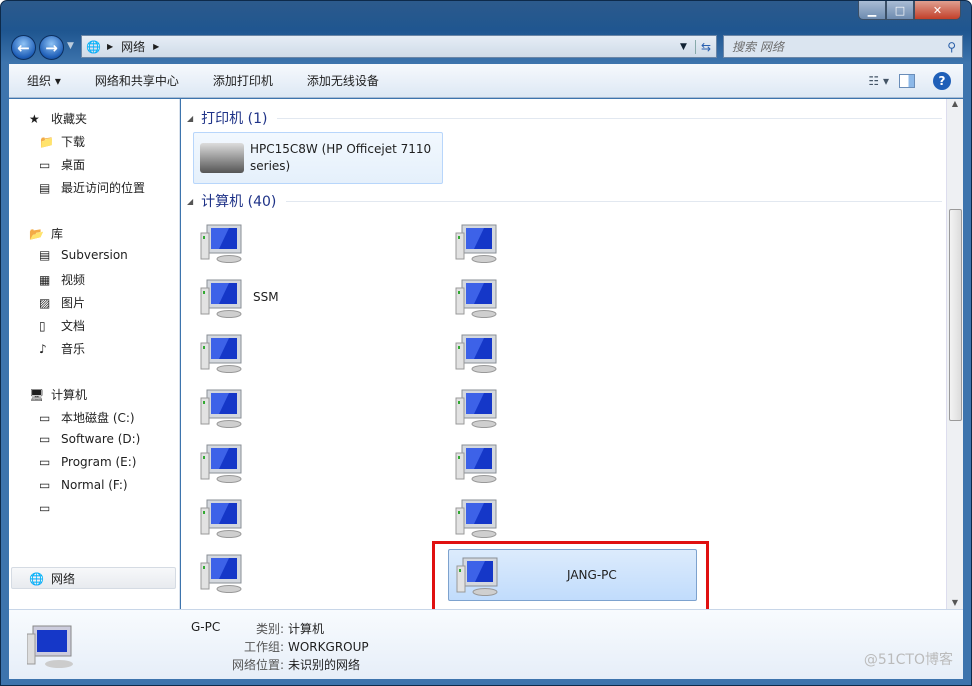 The height and width of the screenshot is (686, 972). What do you see at coordinates (878, 81) in the screenshot?
I see `view-options-icon: ☷ ▾` at bounding box center [878, 81].